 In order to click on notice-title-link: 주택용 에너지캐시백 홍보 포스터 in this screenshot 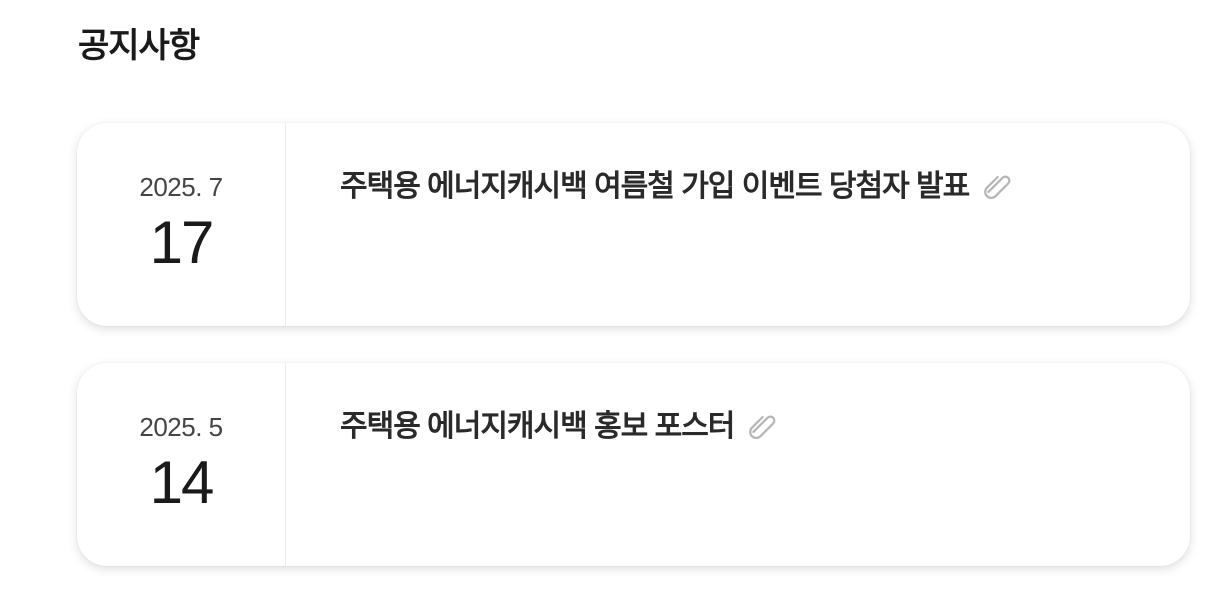, I will do `click(537, 427)`.